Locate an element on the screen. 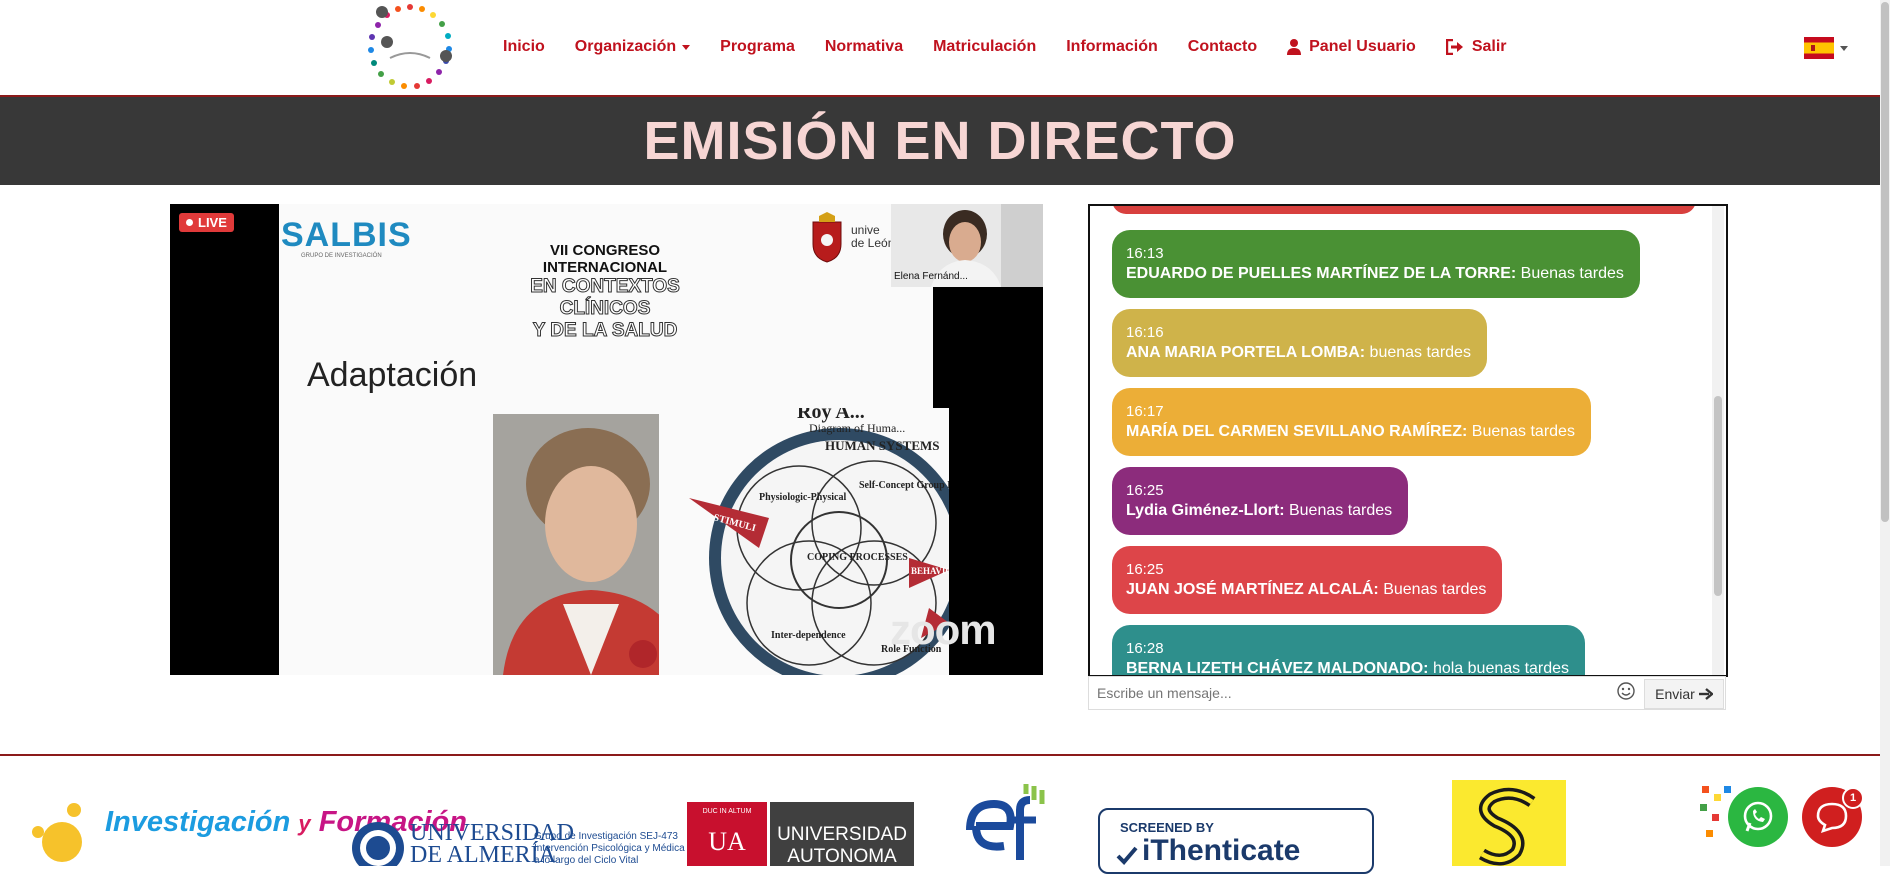  nav-label: Programa is located at coordinates (757, 46).